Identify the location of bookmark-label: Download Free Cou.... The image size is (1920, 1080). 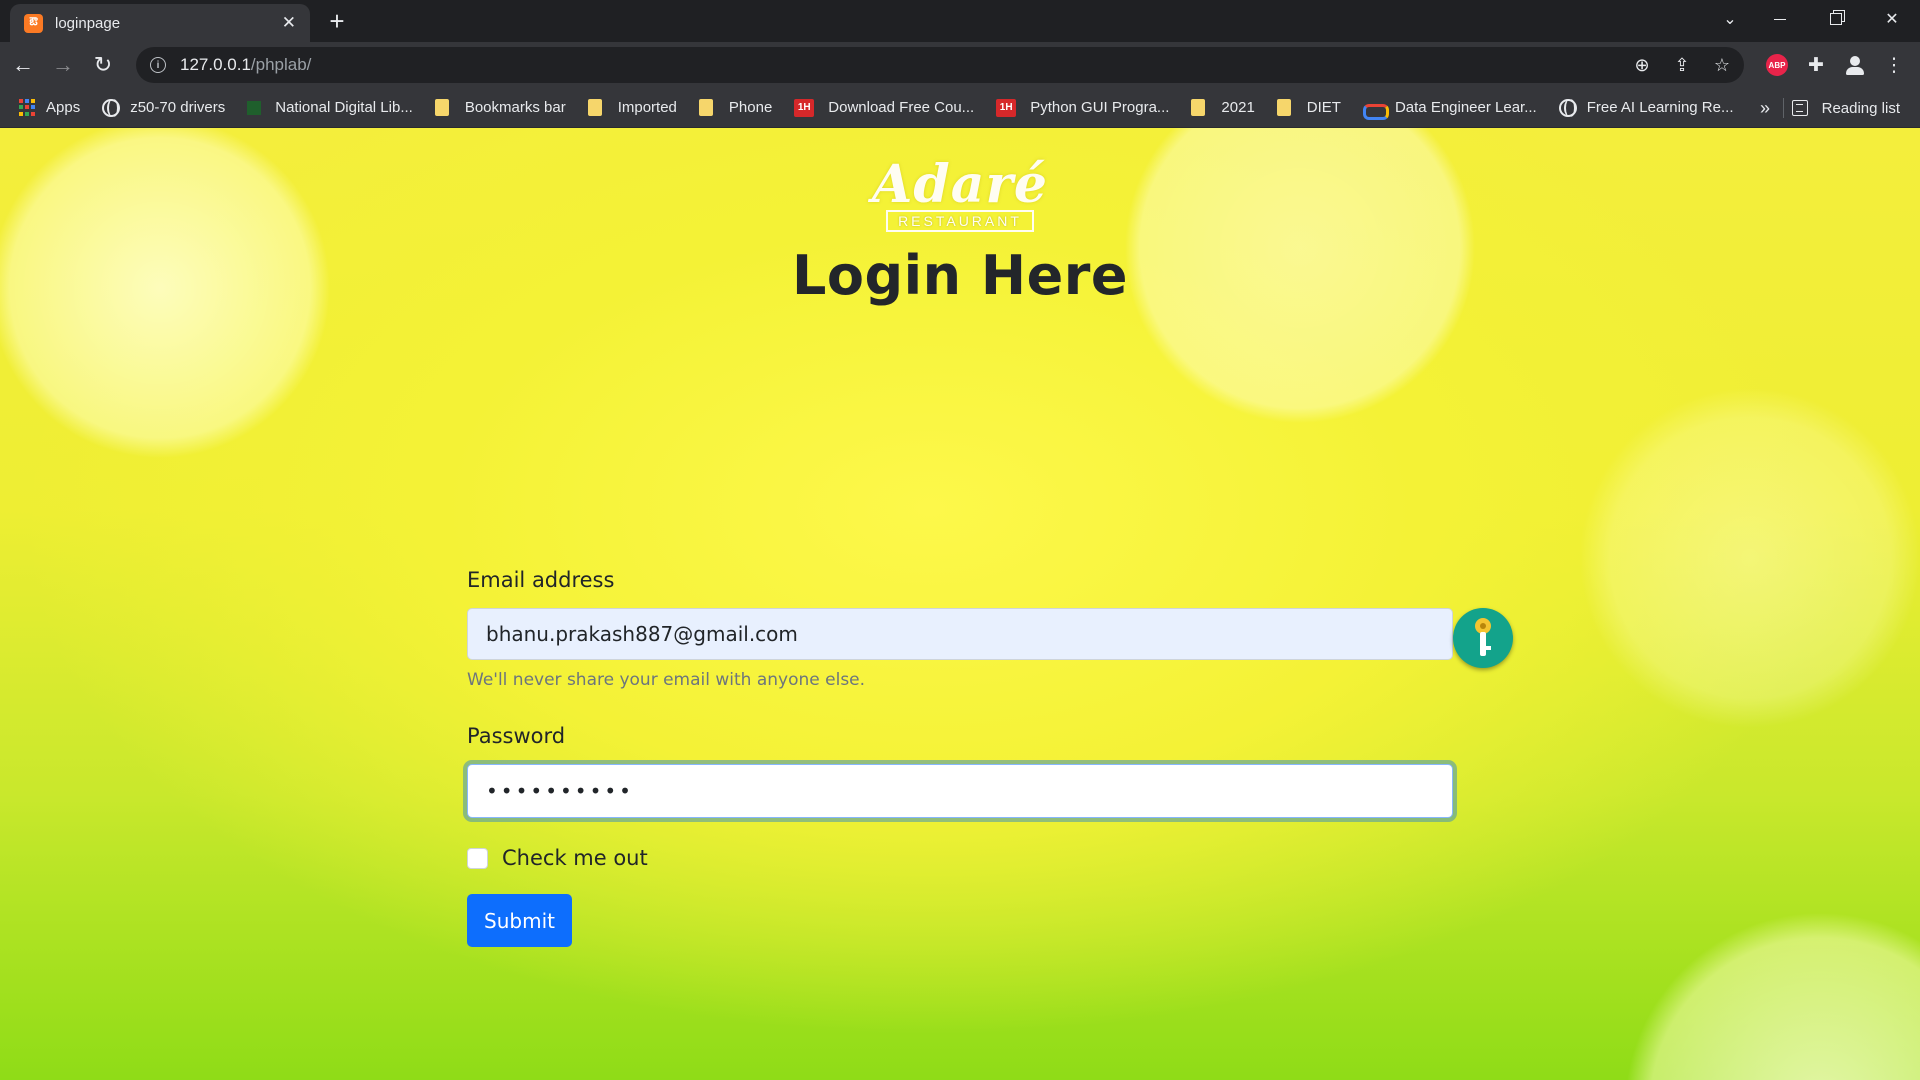
(901, 107).